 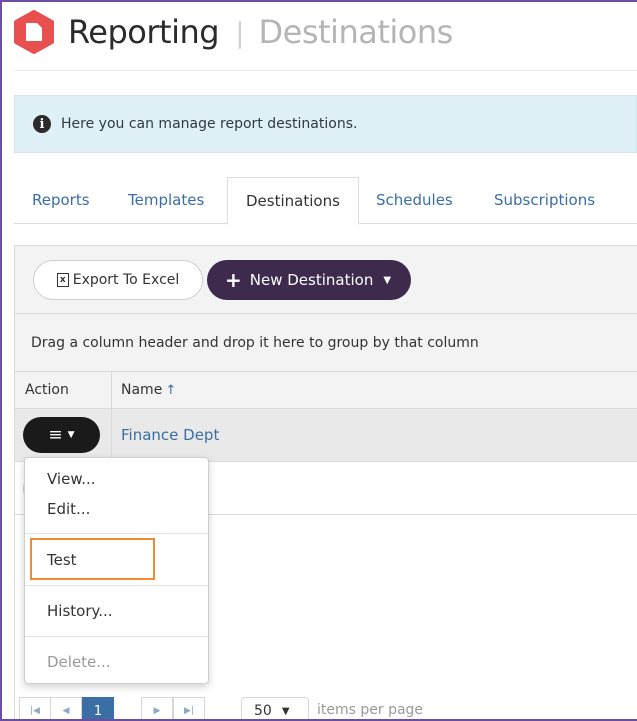 What do you see at coordinates (263, 711) in the screenshot?
I see `page-size-value: 50` at bounding box center [263, 711].